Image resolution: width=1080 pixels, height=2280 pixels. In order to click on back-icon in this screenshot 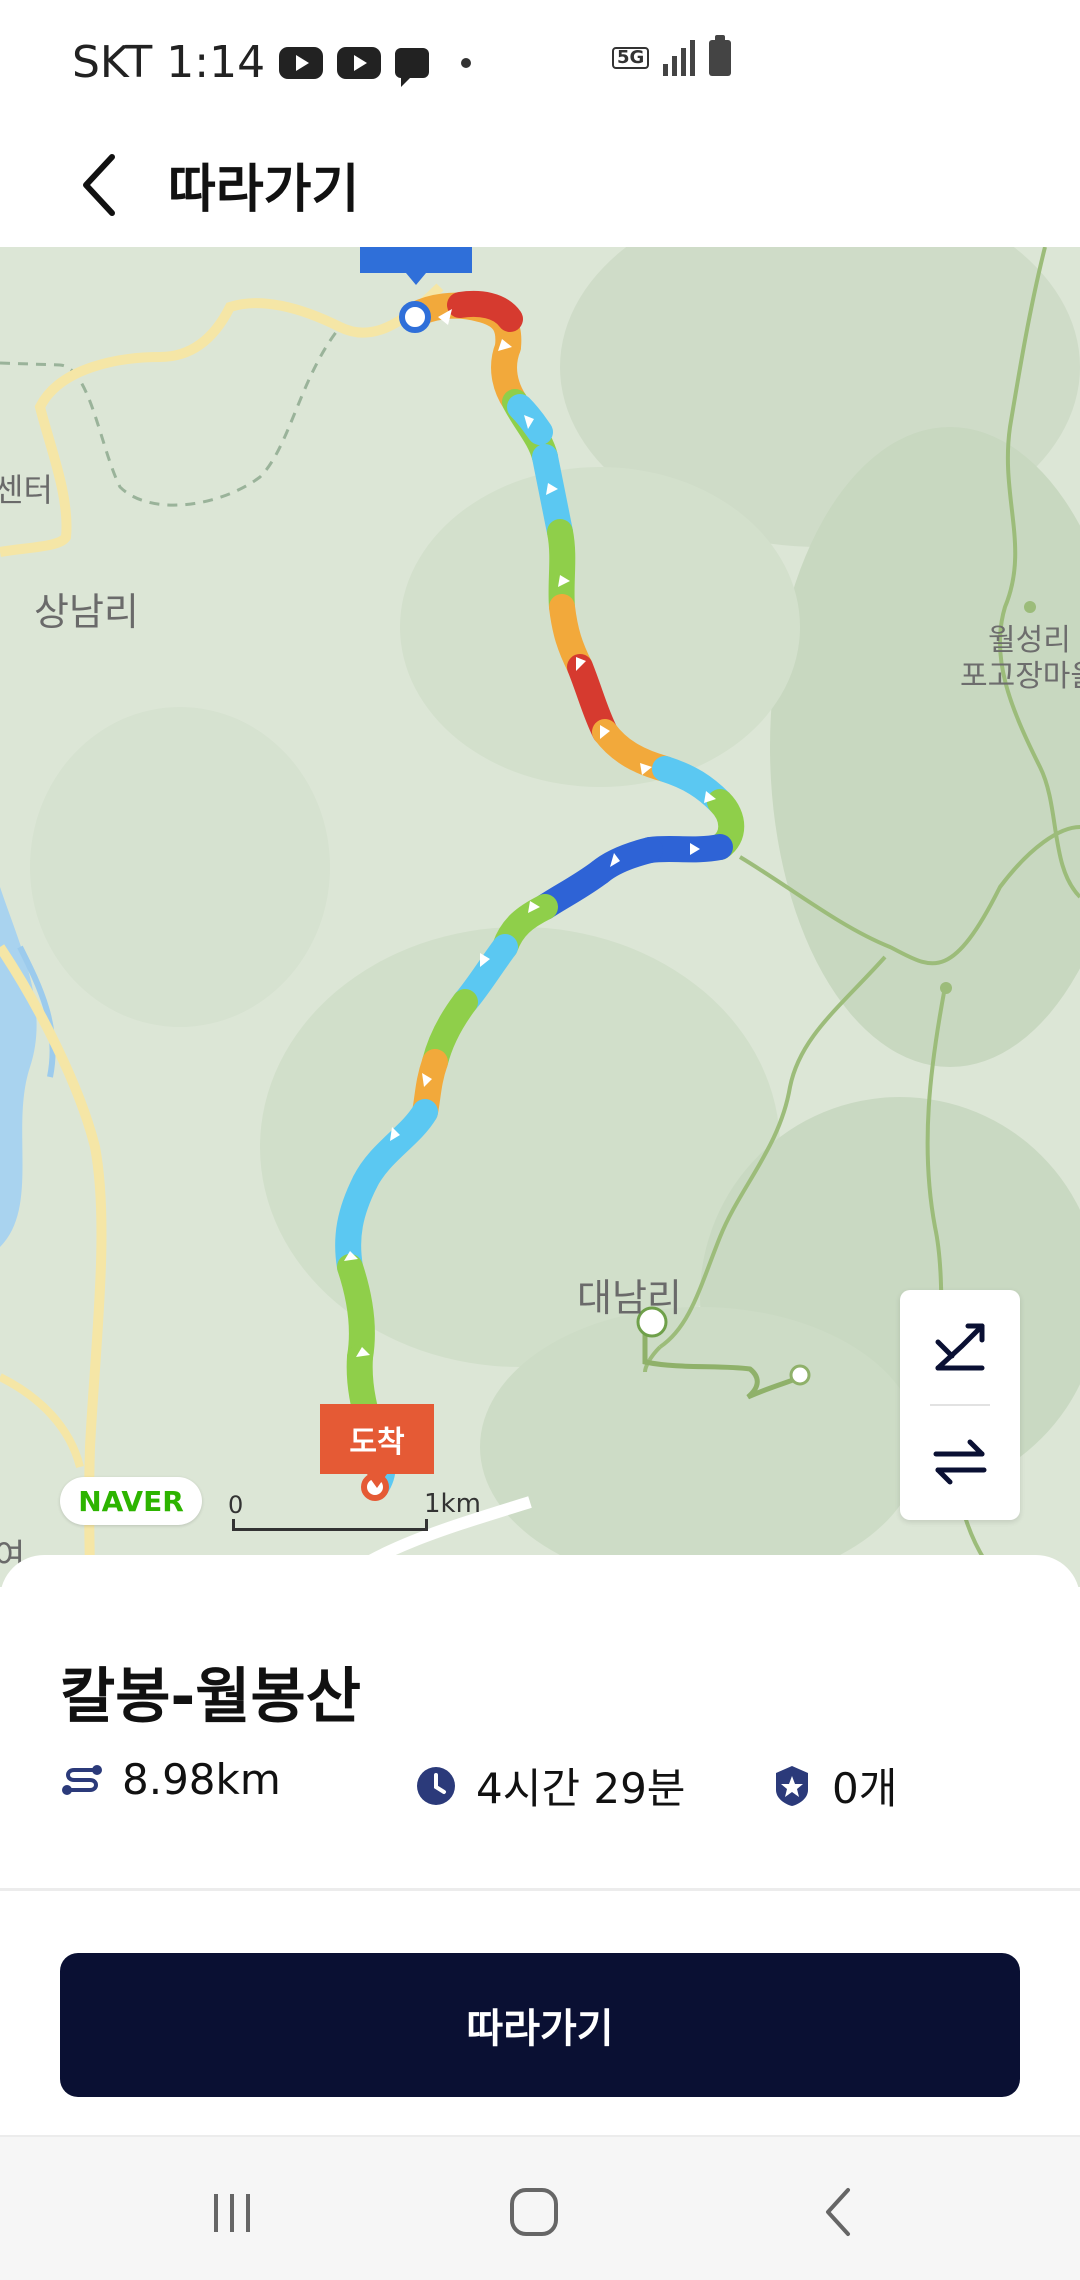, I will do `click(838, 2212)`.